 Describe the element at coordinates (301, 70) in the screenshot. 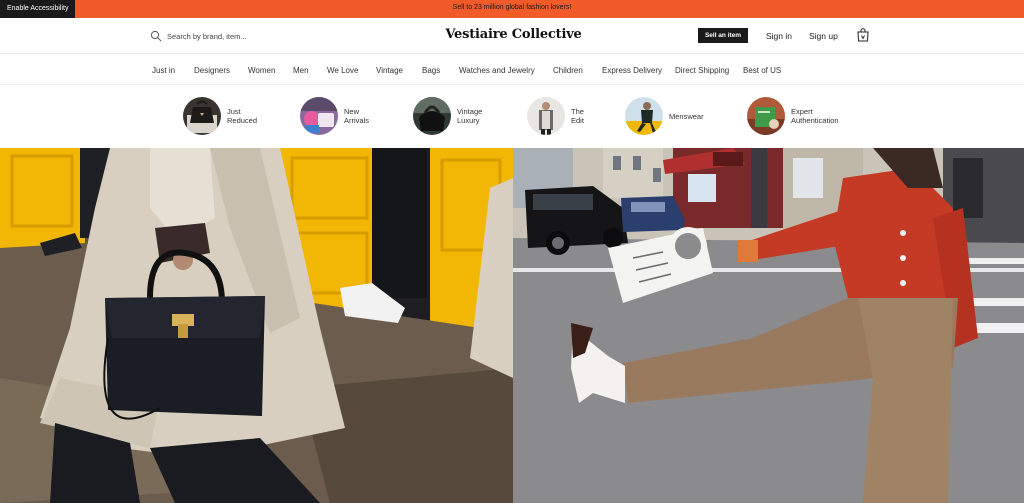

I see `nav-item-men: Men` at that location.